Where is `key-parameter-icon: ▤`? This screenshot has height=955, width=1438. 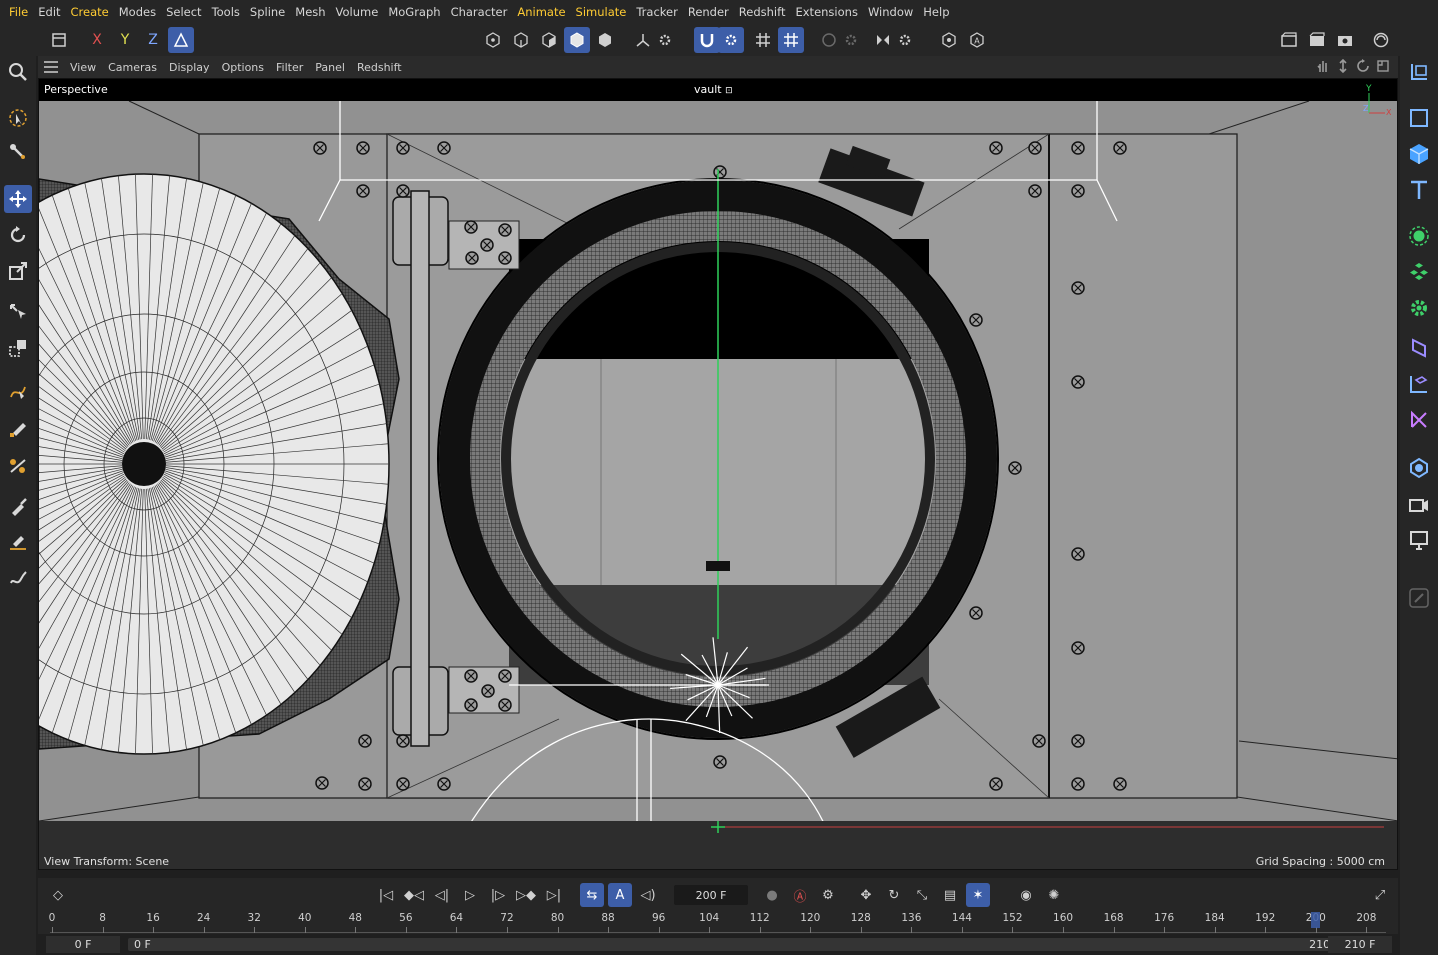
key-parameter-icon: ▤ is located at coordinates (950, 895).